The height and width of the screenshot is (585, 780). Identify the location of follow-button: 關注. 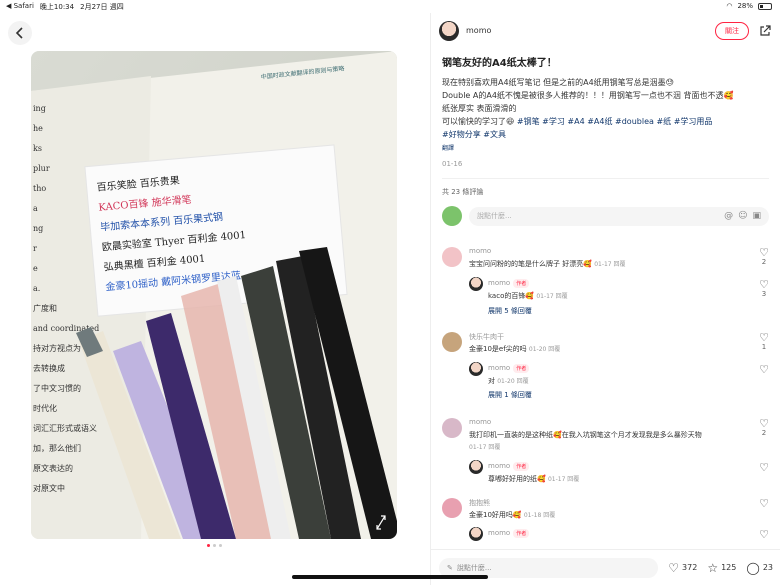
(732, 30).